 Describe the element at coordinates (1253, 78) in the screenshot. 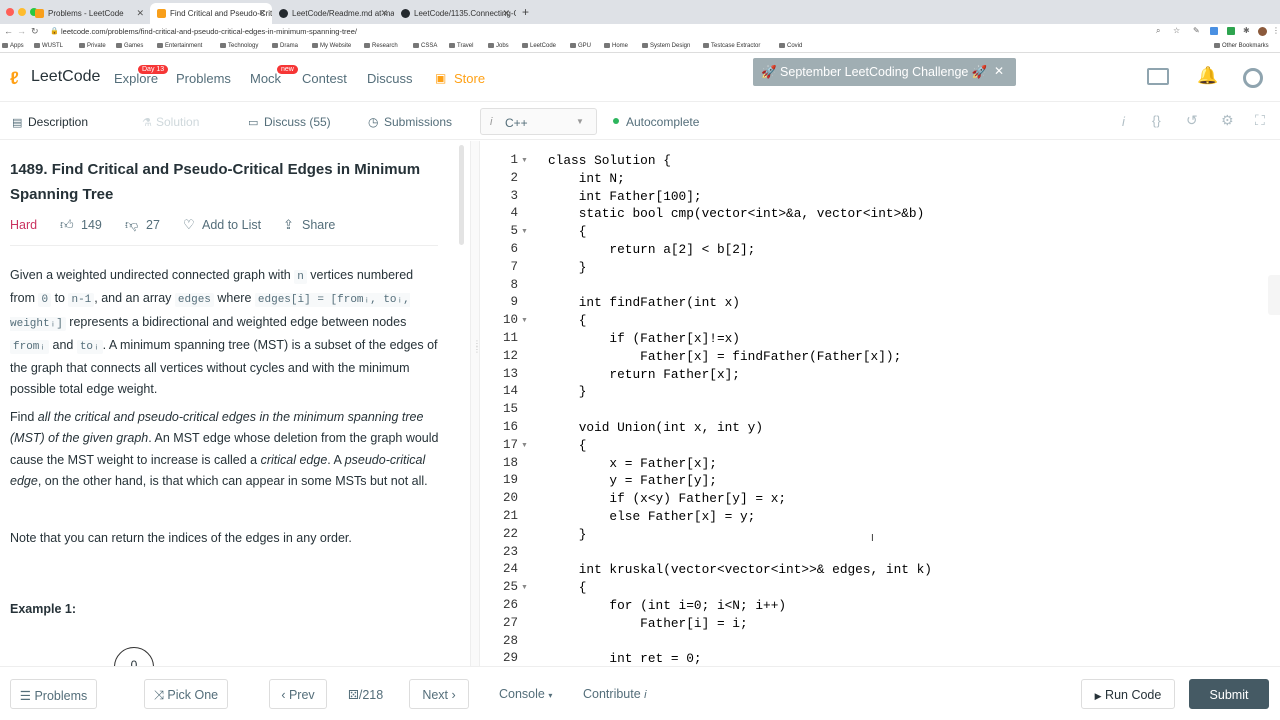

I see `user-avatar-icon` at that location.